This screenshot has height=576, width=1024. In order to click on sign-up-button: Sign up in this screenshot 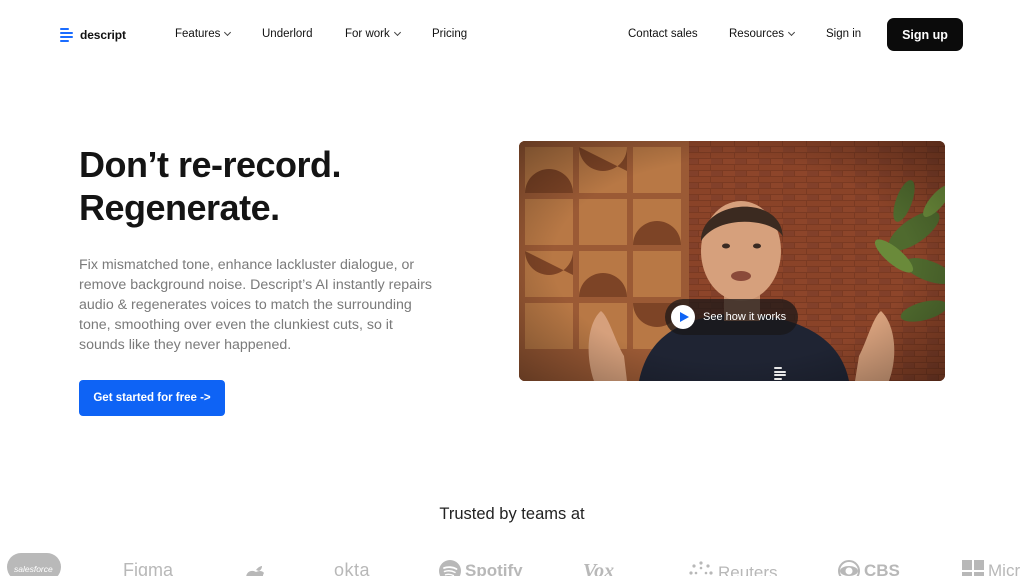, I will do `click(925, 34)`.